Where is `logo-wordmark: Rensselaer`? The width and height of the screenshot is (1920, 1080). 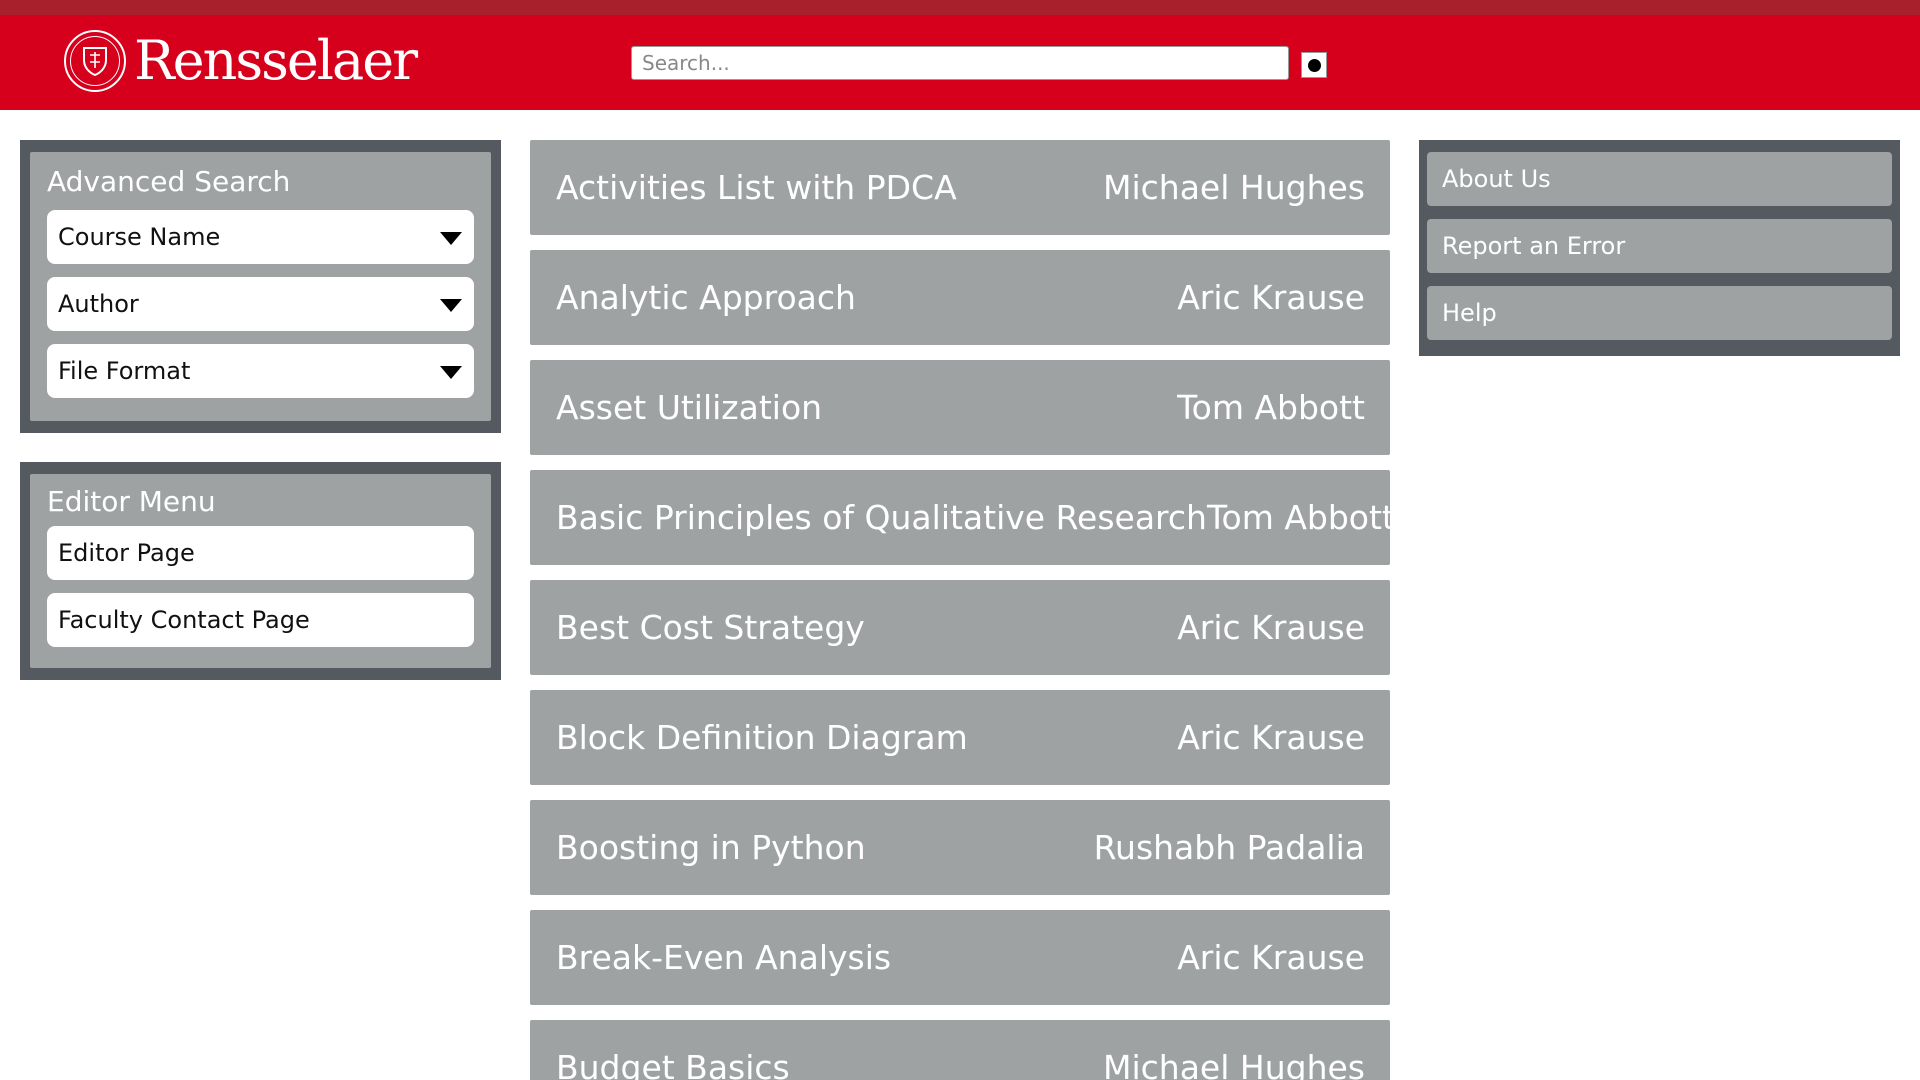
logo-wordmark: Rensselaer is located at coordinates (276, 60).